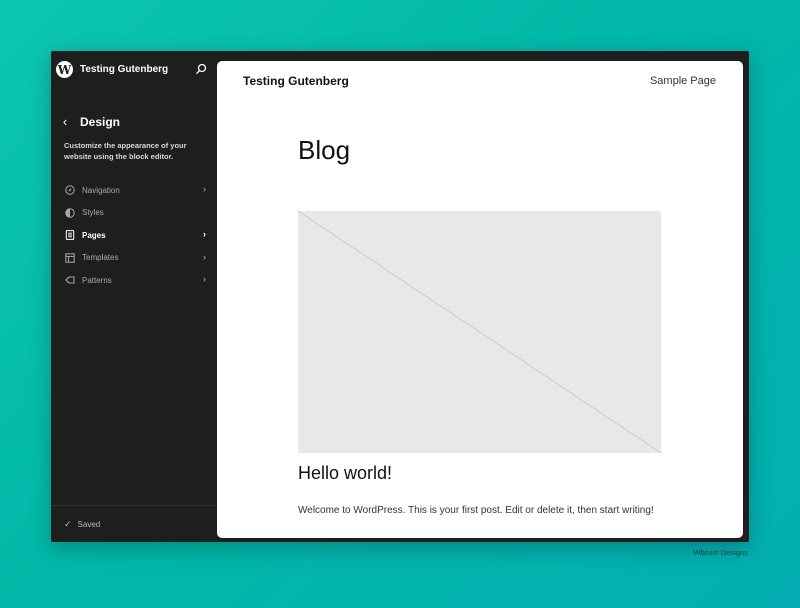  Describe the element at coordinates (296, 81) in the screenshot. I see `canvas-site-title: Testing Gutenberg` at that location.